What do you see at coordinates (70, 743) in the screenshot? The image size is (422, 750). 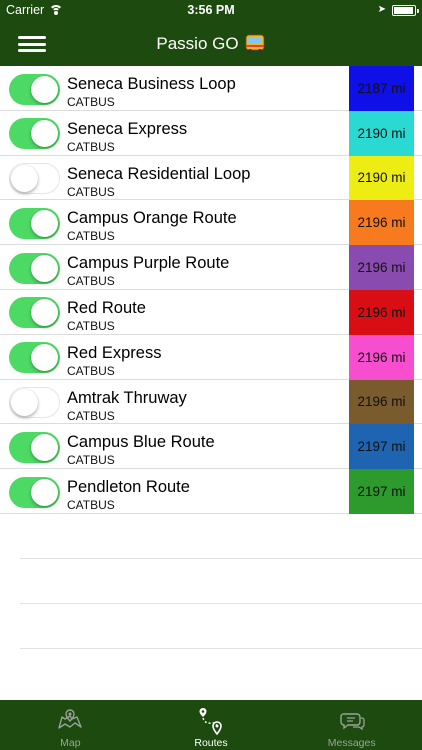 I see `tab-map-label: Map` at bounding box center [70, 743].